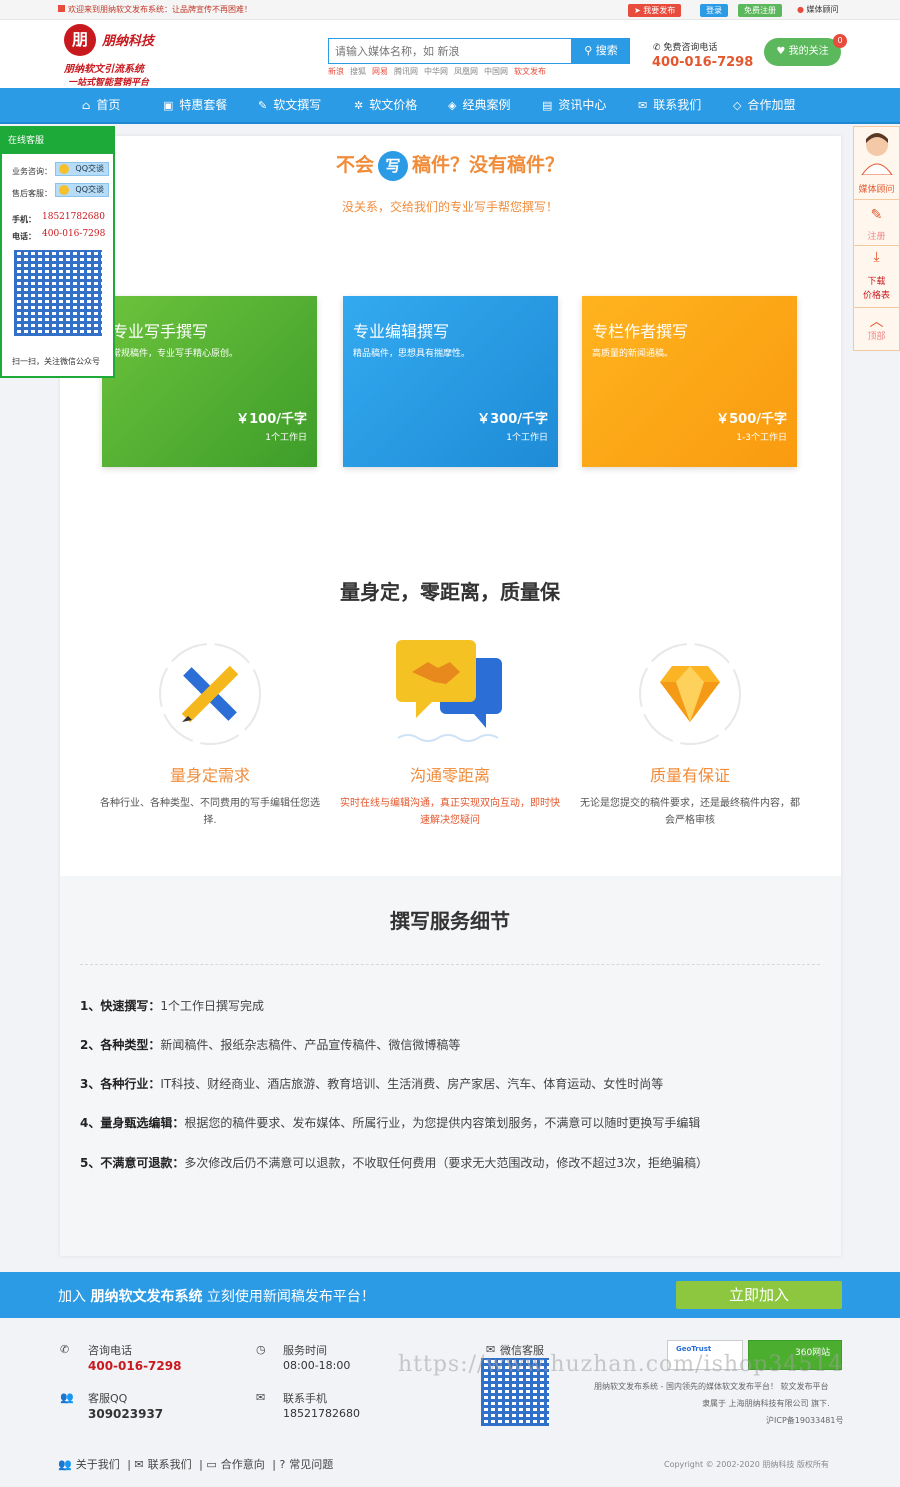 The width and height of the screenshot is (900, 1487). What do you see at coordinates (32, 193) in the screenshot?
I see `after-label: 售后客服：` at bounding box center [32, 193].